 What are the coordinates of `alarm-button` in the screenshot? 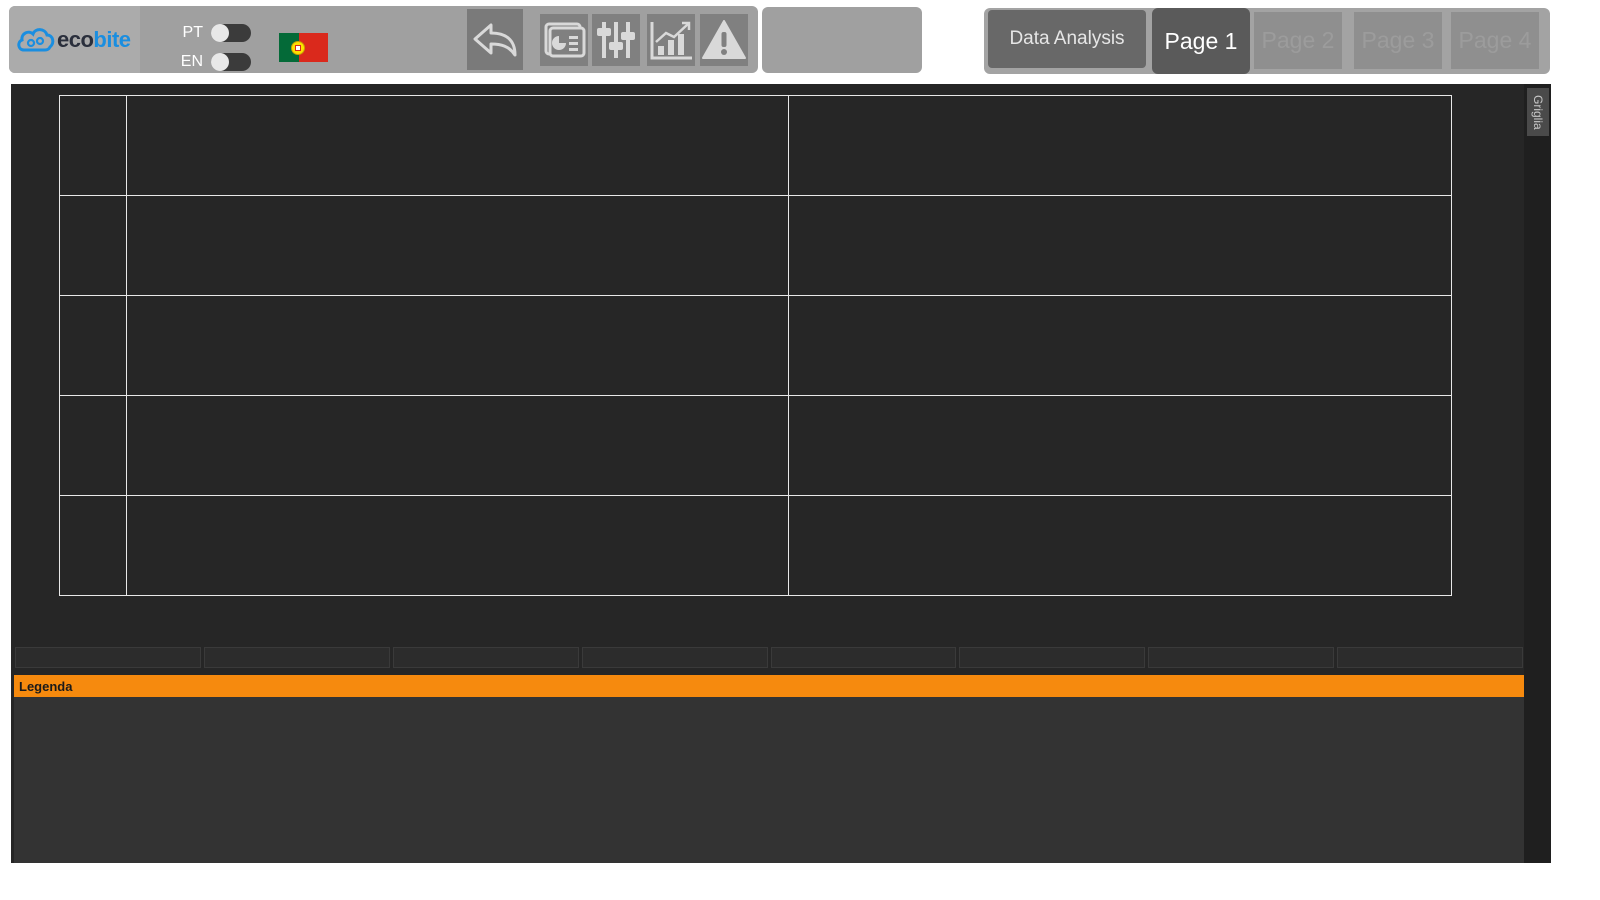 It's located at (724, 40).